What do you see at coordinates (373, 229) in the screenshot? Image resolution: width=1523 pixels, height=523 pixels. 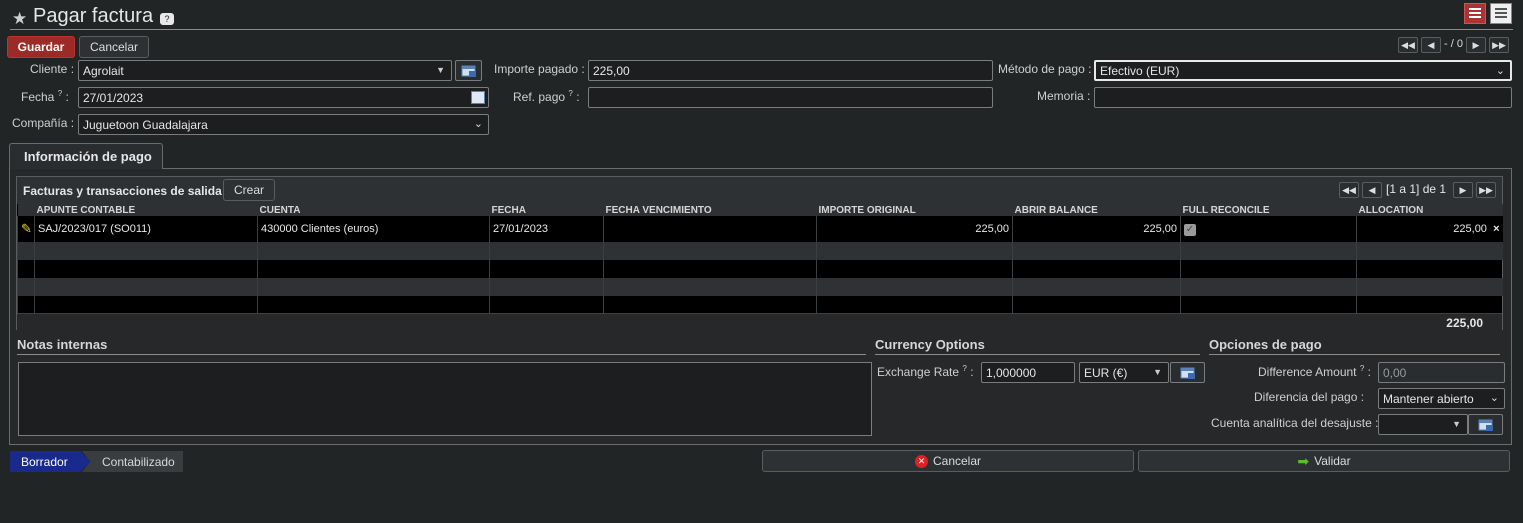 I see `cell-cuenta: 430000 Clientes (euros)` at bounding box center [373, 229].